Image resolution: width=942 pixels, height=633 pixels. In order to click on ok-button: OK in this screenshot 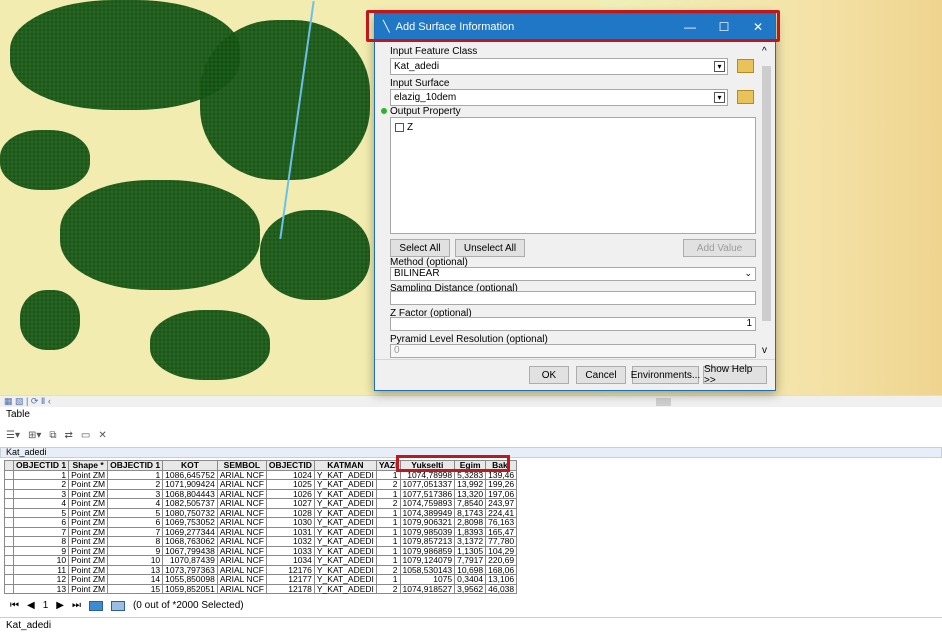, I will do `click(549, 375)`.